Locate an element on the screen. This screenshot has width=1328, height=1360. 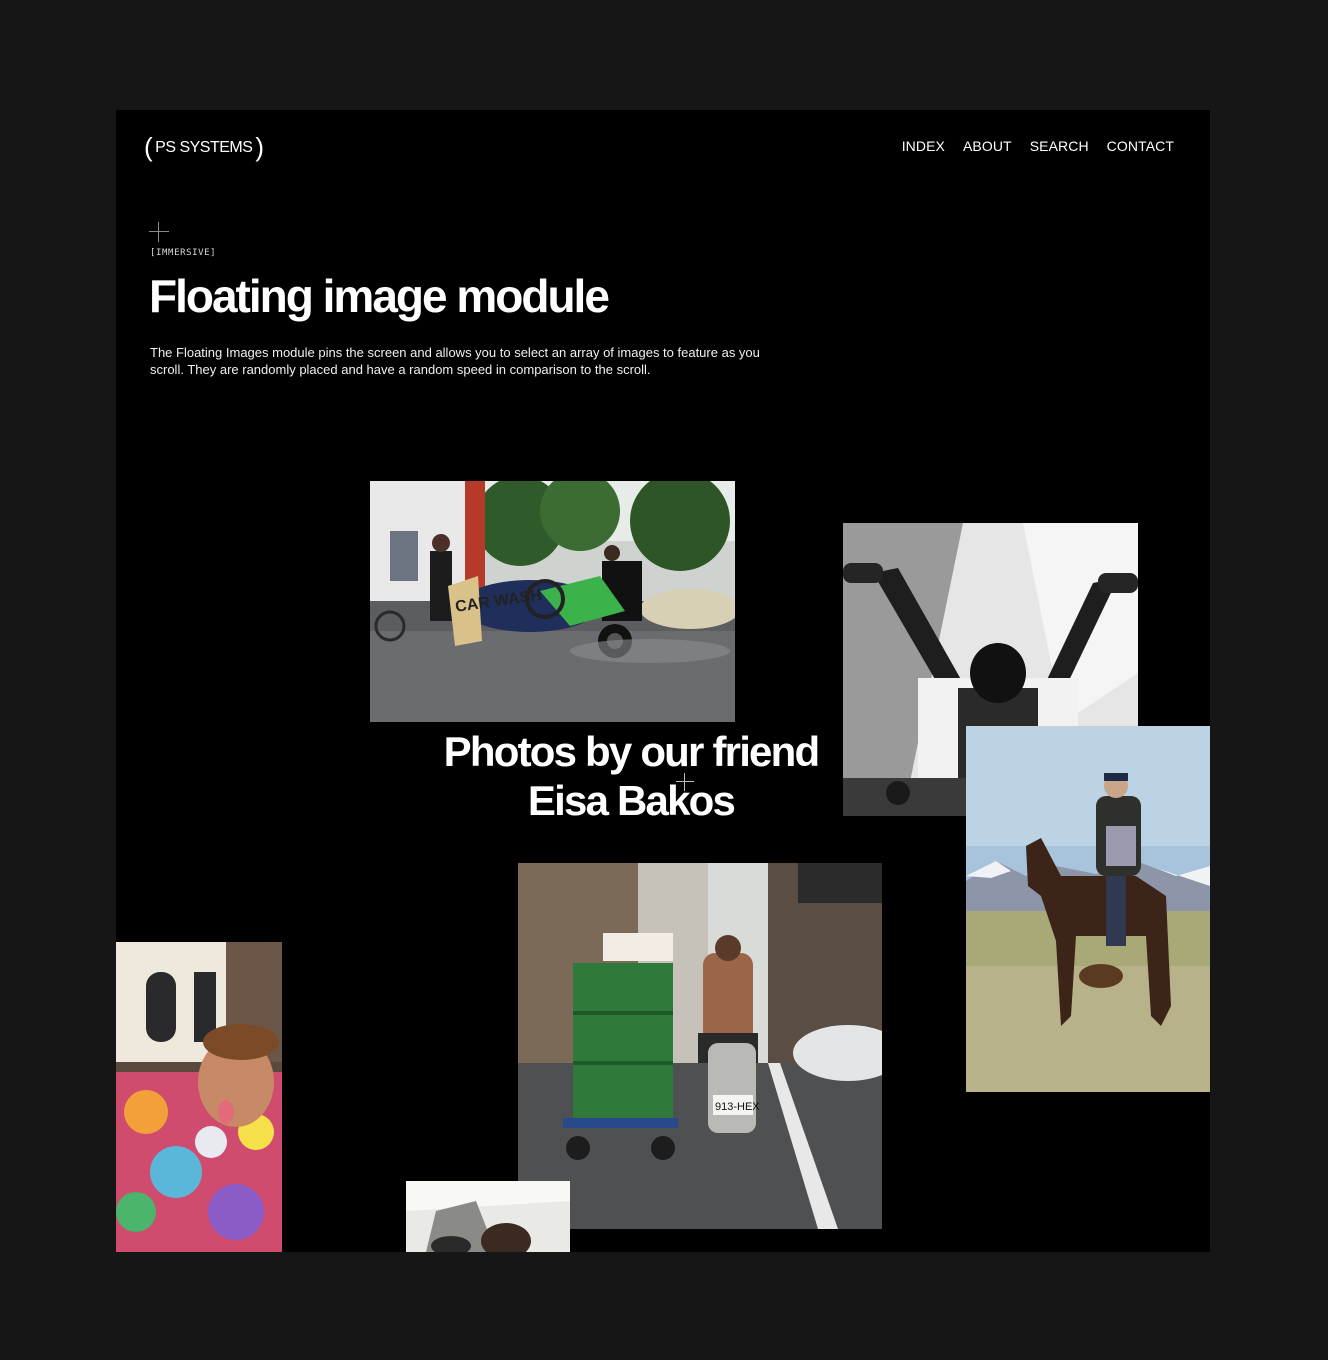
photo-market-street: 913-HEX is located at coordinates (700, 1046).